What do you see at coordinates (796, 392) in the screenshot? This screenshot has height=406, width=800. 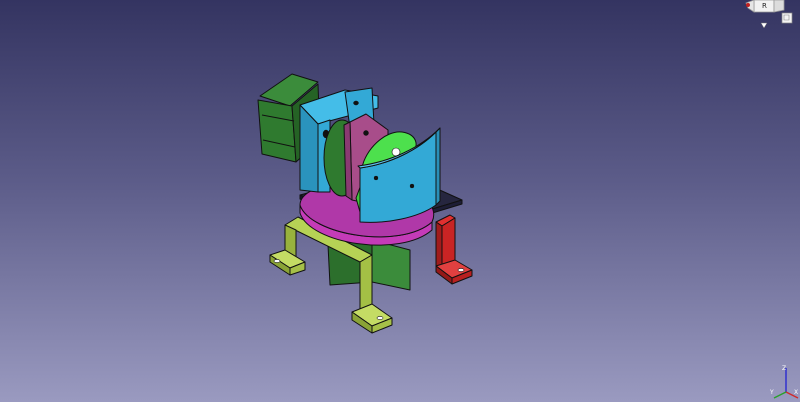 I see `x-axis-label: X` at bounding box center [796, 392].